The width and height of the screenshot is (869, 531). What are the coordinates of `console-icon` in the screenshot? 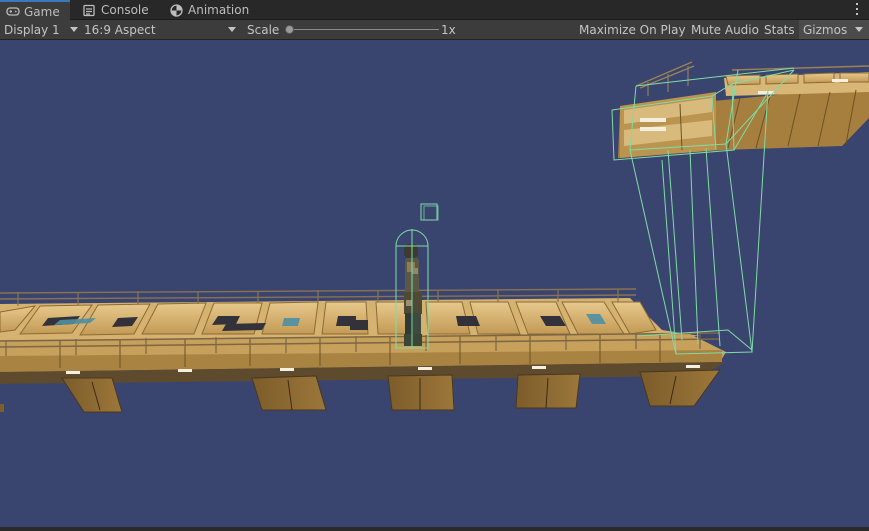 It's located at (89, 10).